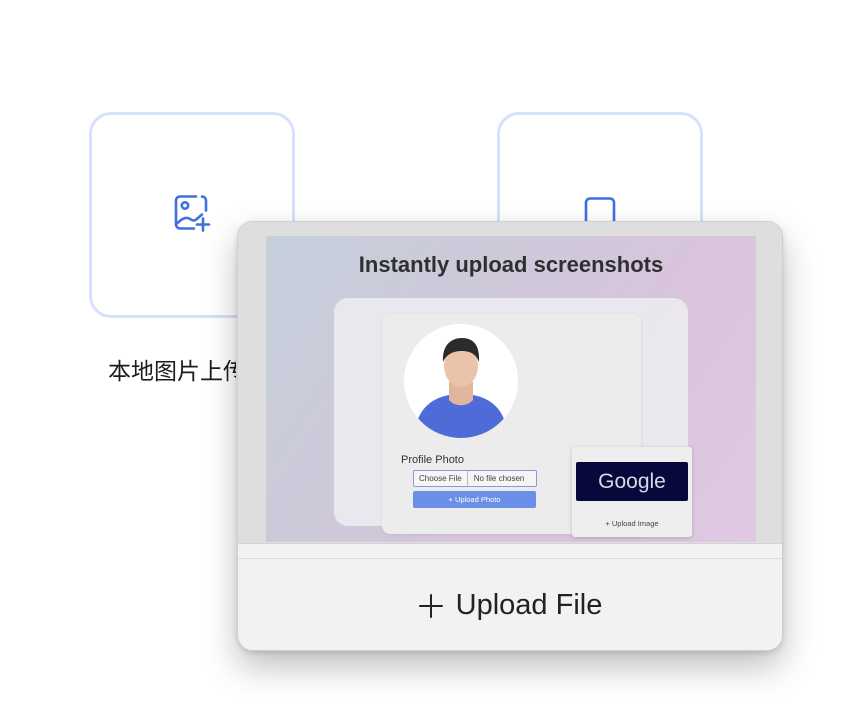 This screenshot has width=846, height=706. What do you see at coordinates (432, 460) in the screenshot?
I see `profile-photo-label: Profile Photo` at bounding box center [432, 460].